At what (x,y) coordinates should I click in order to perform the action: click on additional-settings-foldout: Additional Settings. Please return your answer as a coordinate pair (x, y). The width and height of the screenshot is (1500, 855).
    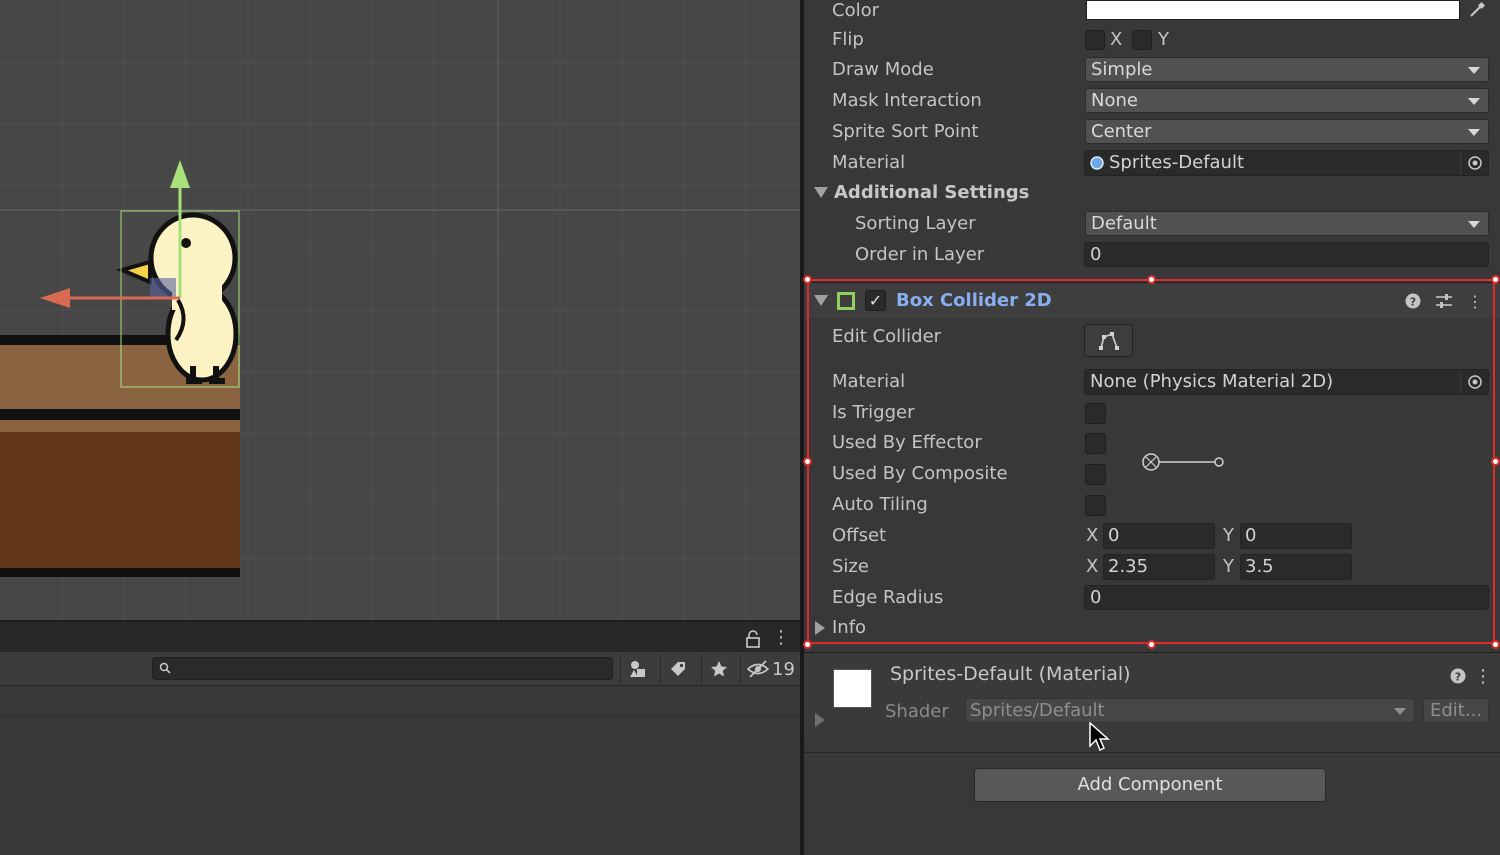
    Looking at the image, I should click on (1152, 194).